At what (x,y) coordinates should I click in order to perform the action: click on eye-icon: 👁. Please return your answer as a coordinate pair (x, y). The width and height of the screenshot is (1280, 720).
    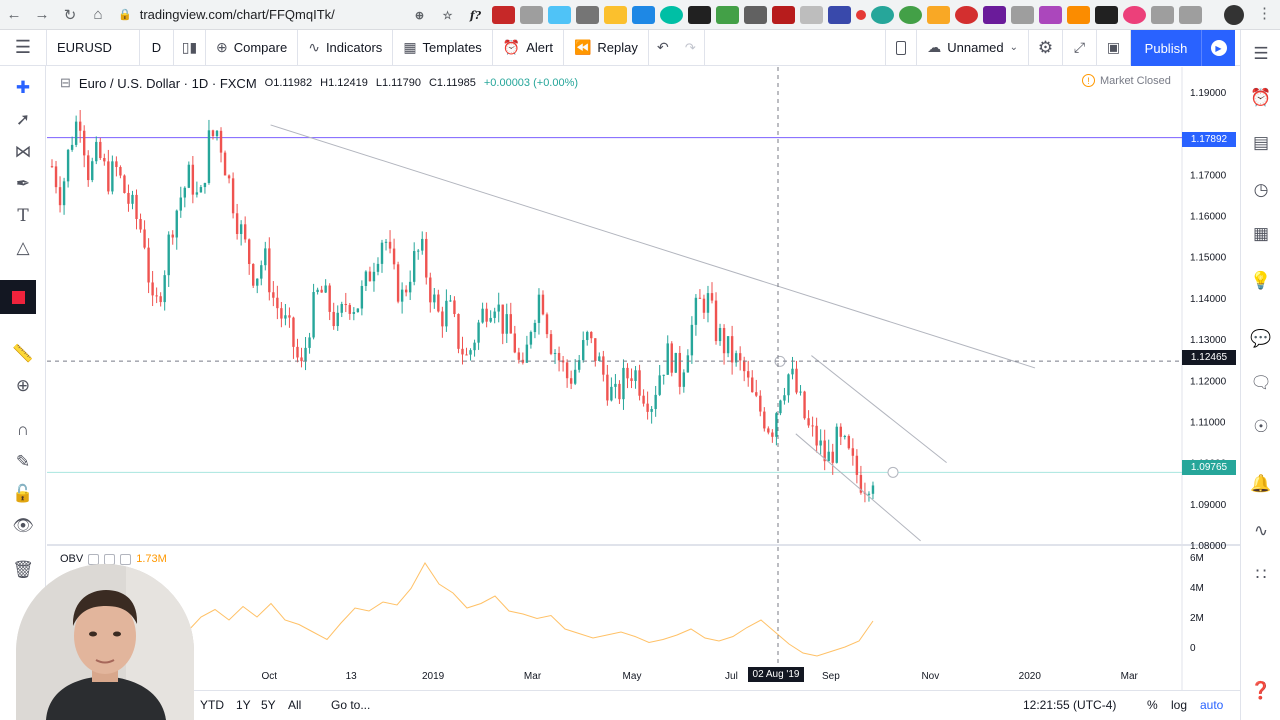
    Looking at the image, I should click on (23, 526).